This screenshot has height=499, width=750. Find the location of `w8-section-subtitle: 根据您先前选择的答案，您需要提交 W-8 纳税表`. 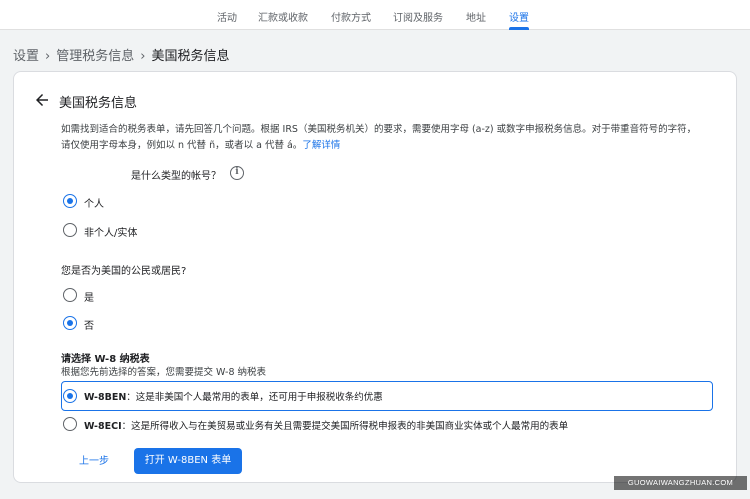

w8-section-subtitle: 根据您先前选择的答案，您需要提交 W-8 纳税表 is located at coordinates (164, 372).